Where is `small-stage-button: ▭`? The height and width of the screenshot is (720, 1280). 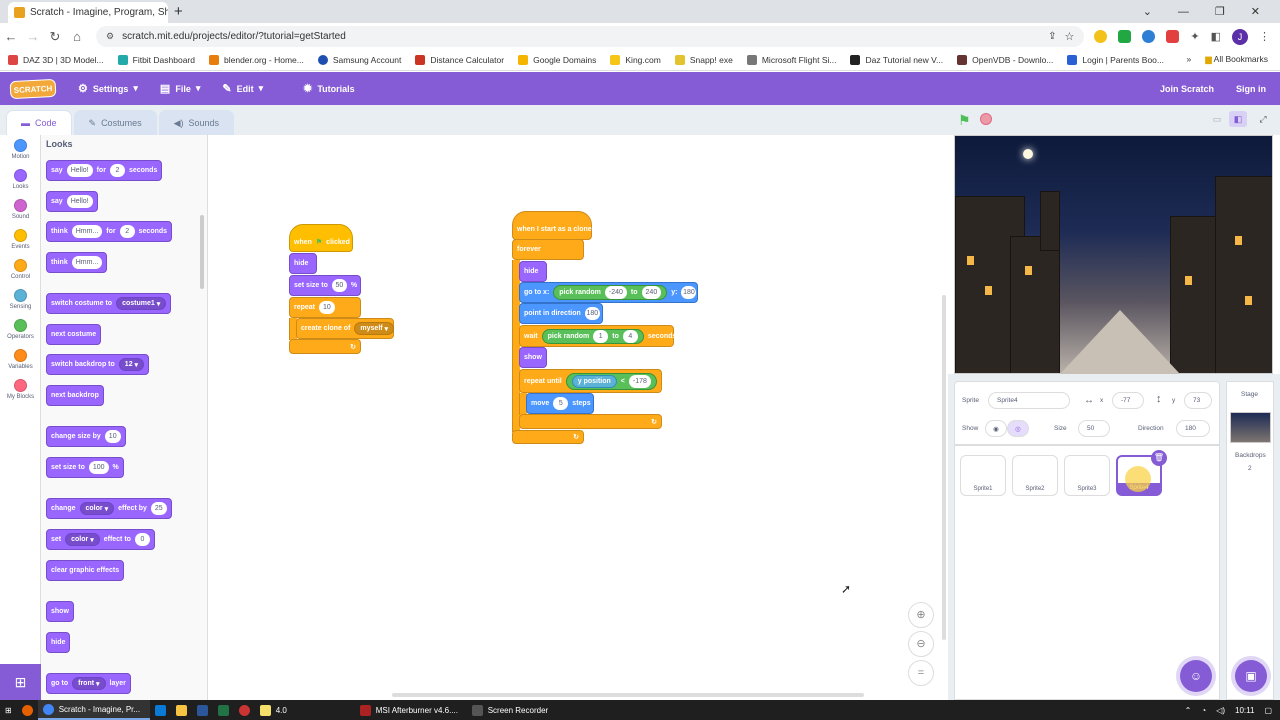
small-stage-button: ▭ is located at coordinates (1217, 119).